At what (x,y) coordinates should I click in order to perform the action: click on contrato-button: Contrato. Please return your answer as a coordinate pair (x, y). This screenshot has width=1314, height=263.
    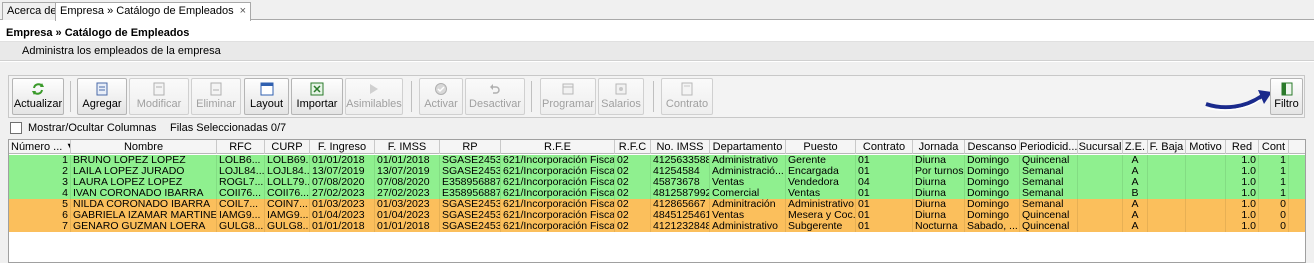
    Looking at the image, I should click on (687, 96).